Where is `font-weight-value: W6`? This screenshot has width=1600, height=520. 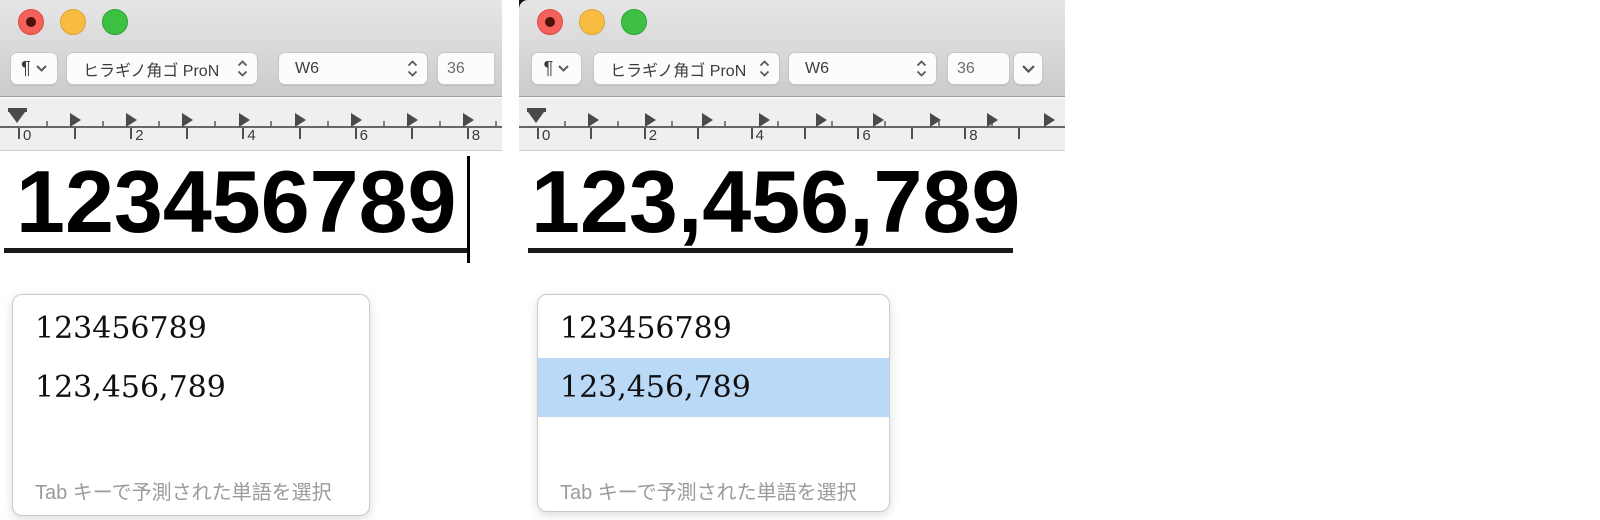
font-weight-value: W6 is located at coordinates (307, 68).